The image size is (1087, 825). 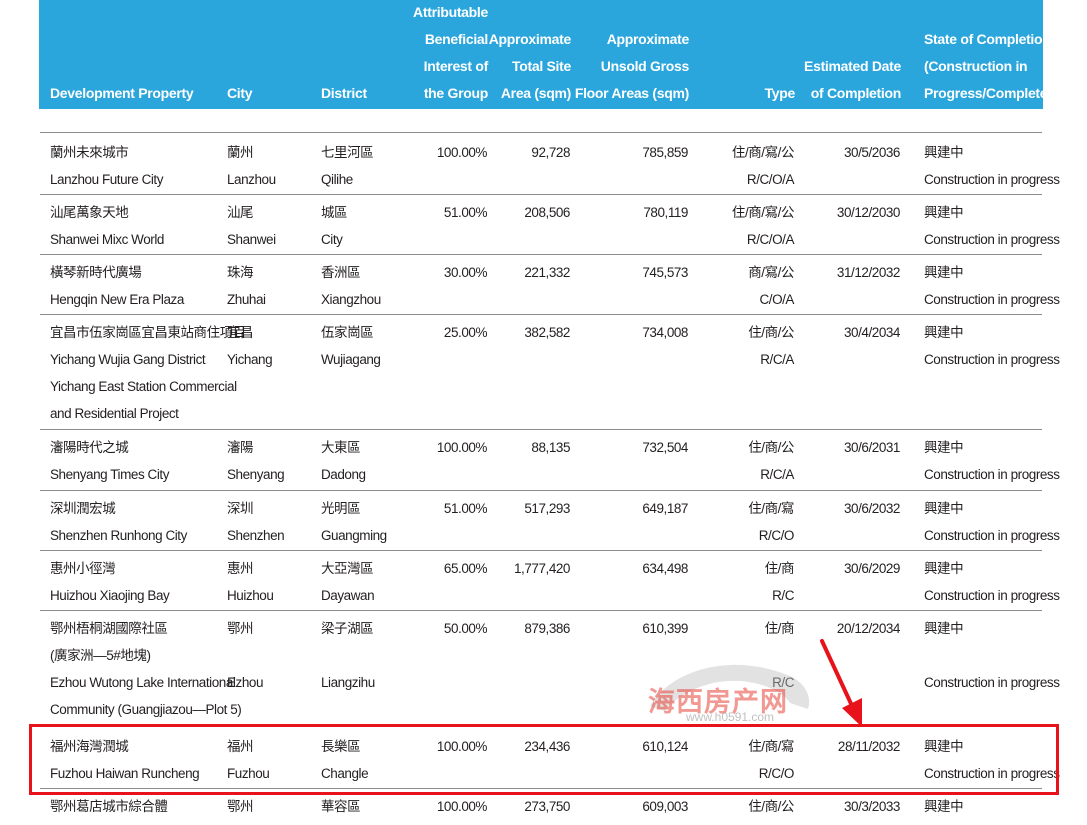 I want to click on district-chinese: 大亞灣區, so click(x=347, y=568).